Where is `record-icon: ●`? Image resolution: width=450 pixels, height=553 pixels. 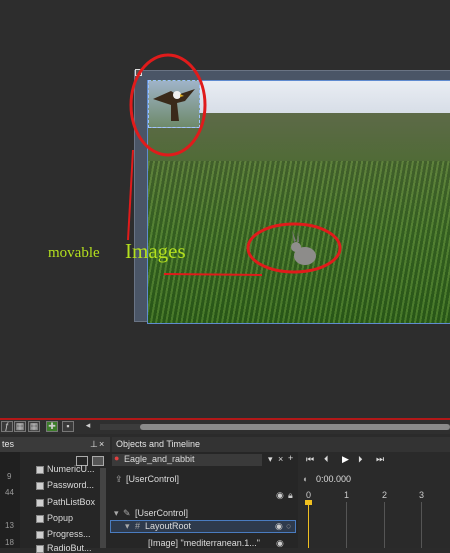
record-icon: ● is located at coordinates (117, 458).